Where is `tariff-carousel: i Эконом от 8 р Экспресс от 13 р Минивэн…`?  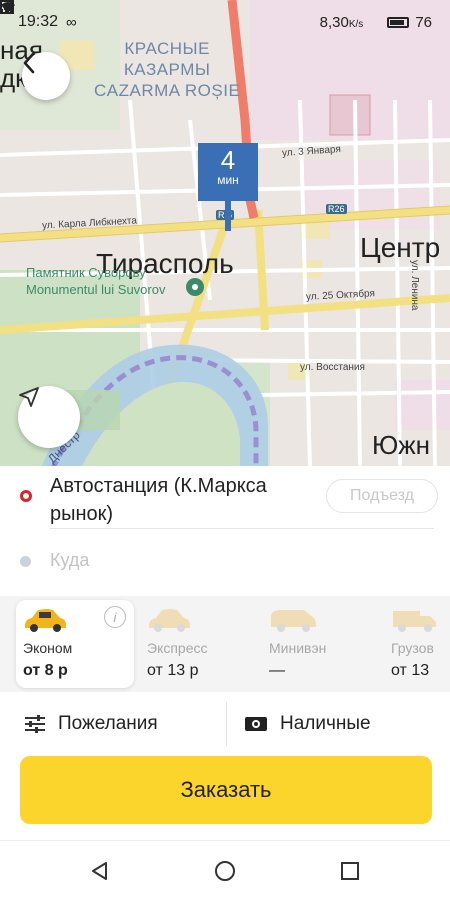
tariff-carousel: i Эконом от 8 р Экспресс от 13 р Минивэн… is located at coordinates (225, 644).